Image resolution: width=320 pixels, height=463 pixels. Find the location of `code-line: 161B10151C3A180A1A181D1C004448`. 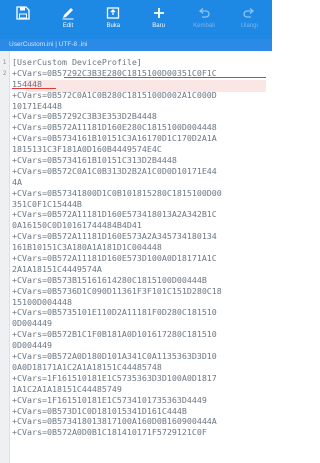

code-line: 161B10151C3A180A1A181D1C004448 is located at coordinates (87, 247).